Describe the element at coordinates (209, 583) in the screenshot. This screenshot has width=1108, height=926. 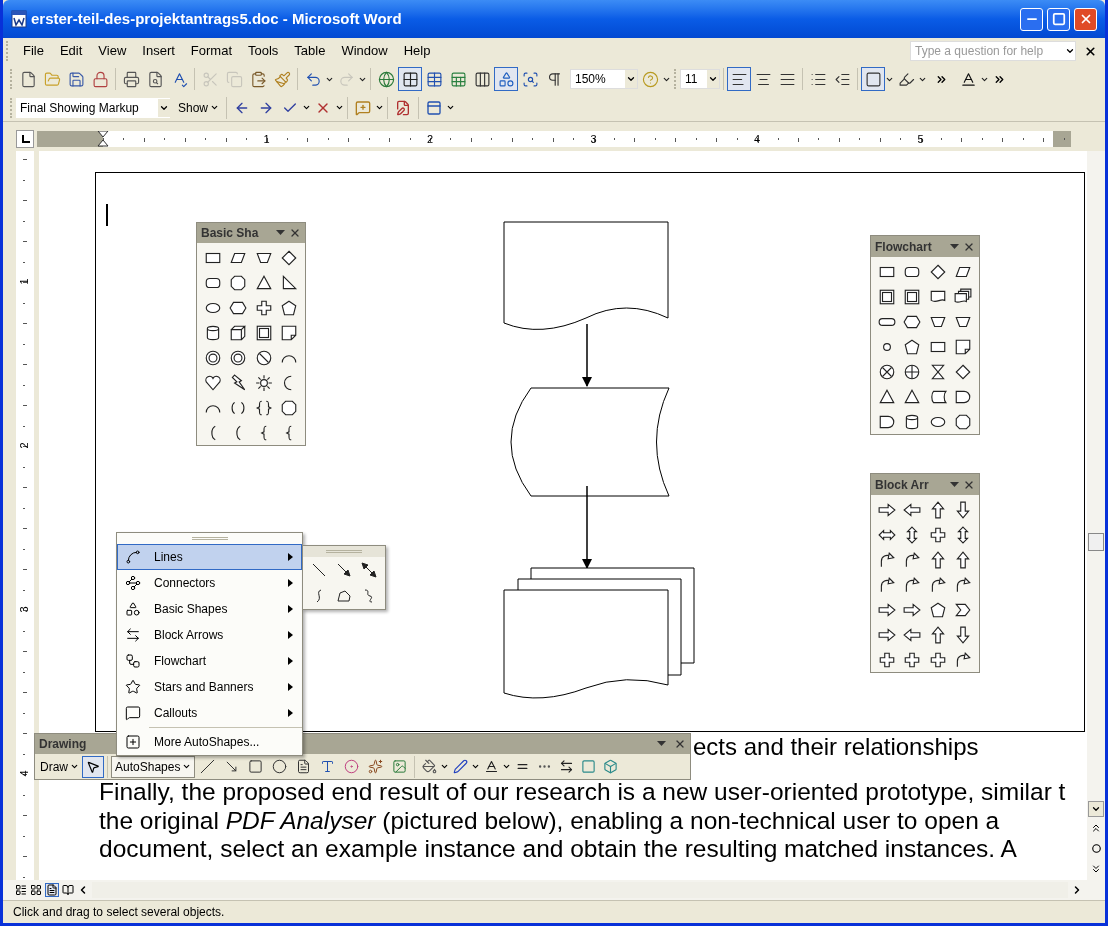
I see `menu-item: Connectors` at that location.